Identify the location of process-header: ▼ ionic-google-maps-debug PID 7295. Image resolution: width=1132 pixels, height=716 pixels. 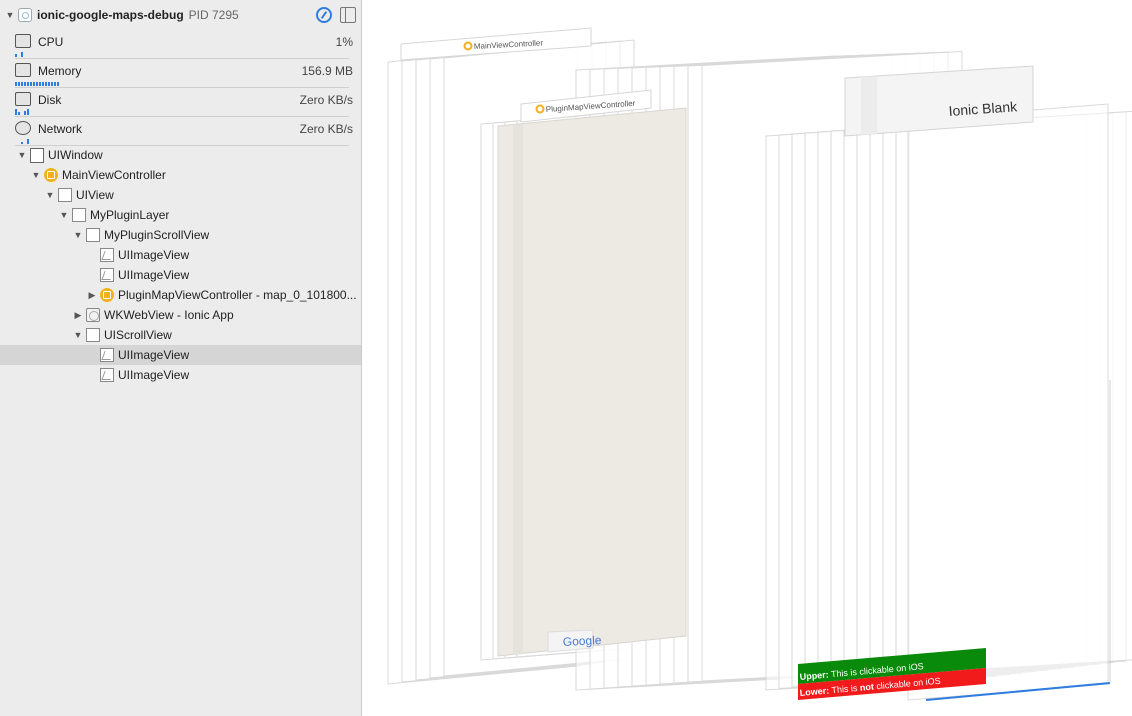
(180, 15).